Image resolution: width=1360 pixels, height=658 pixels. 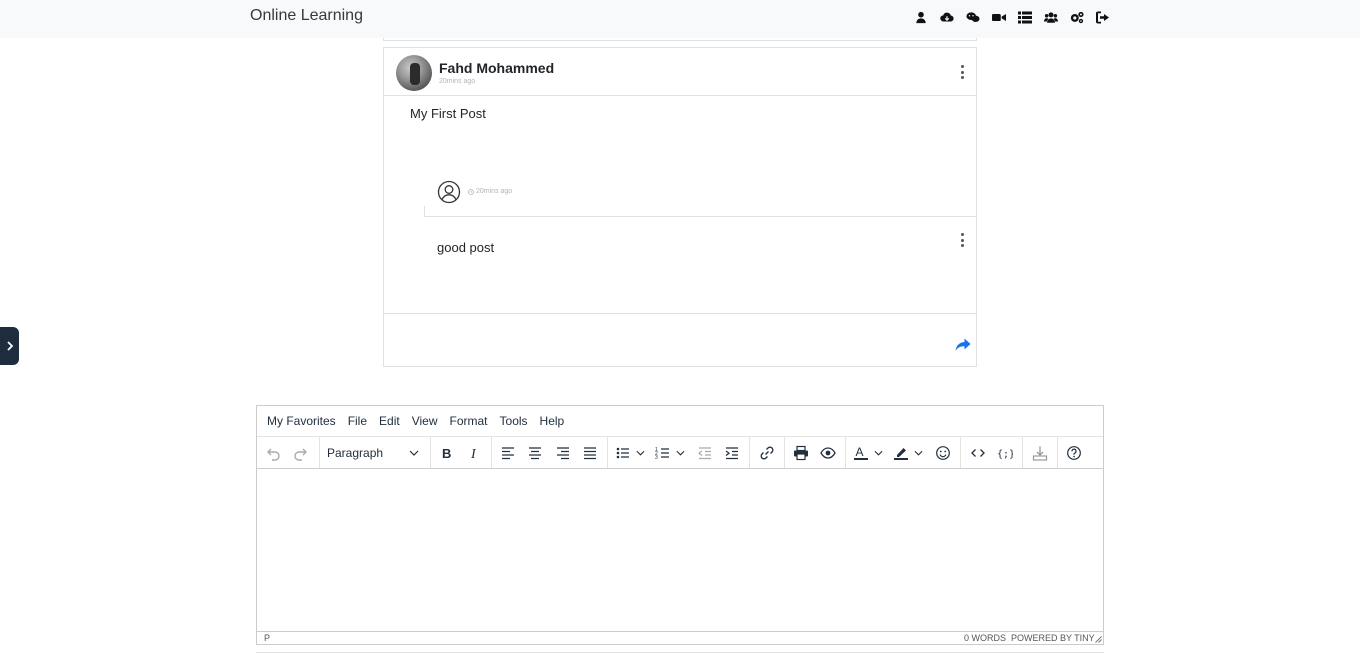 I want to click on undo-icon, so click(x=273, y=453).